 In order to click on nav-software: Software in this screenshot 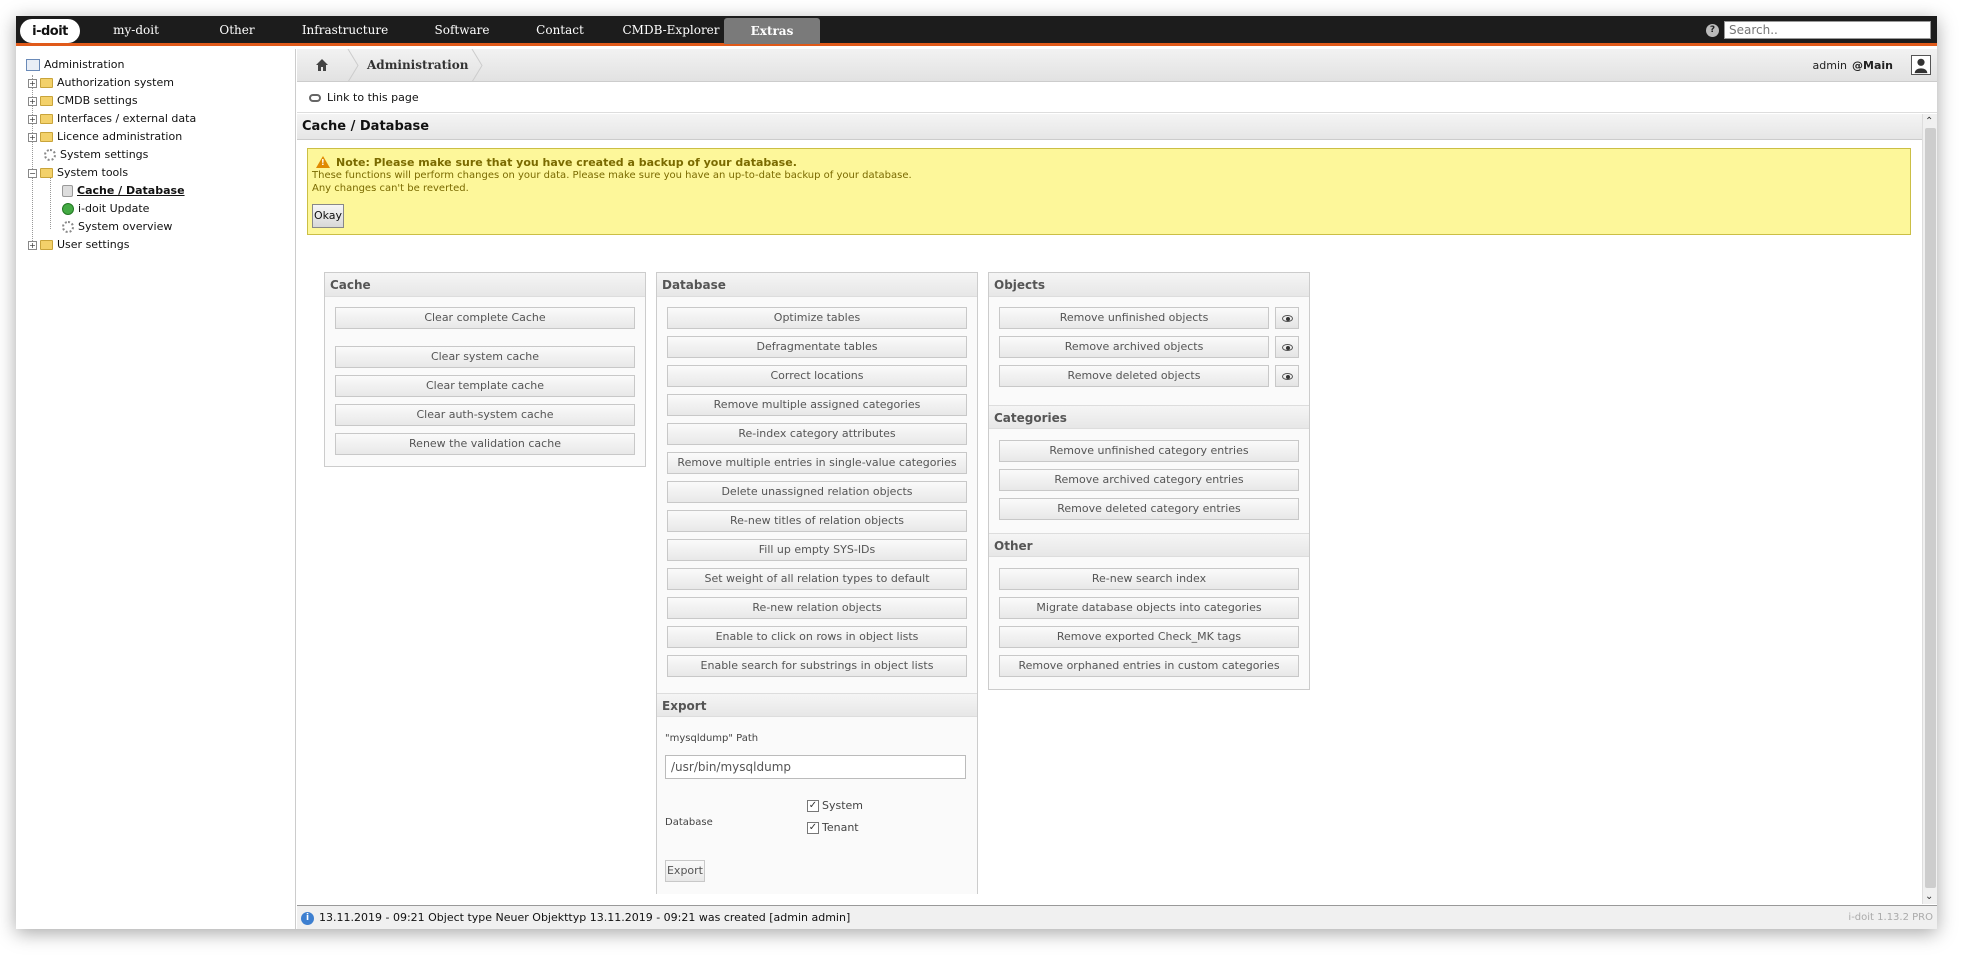, I will do `click(462, 30)`.